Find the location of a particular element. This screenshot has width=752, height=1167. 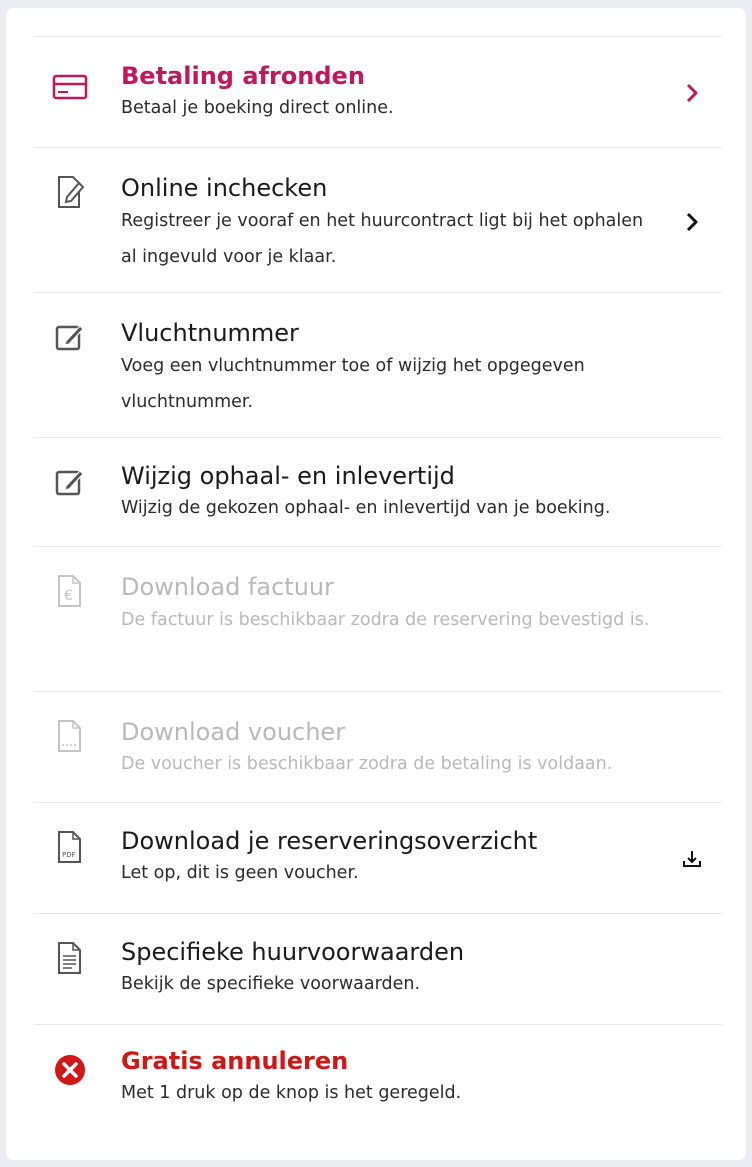

row-title: Specifieke huurvoorwaarden is located at coordinates (293, 952).